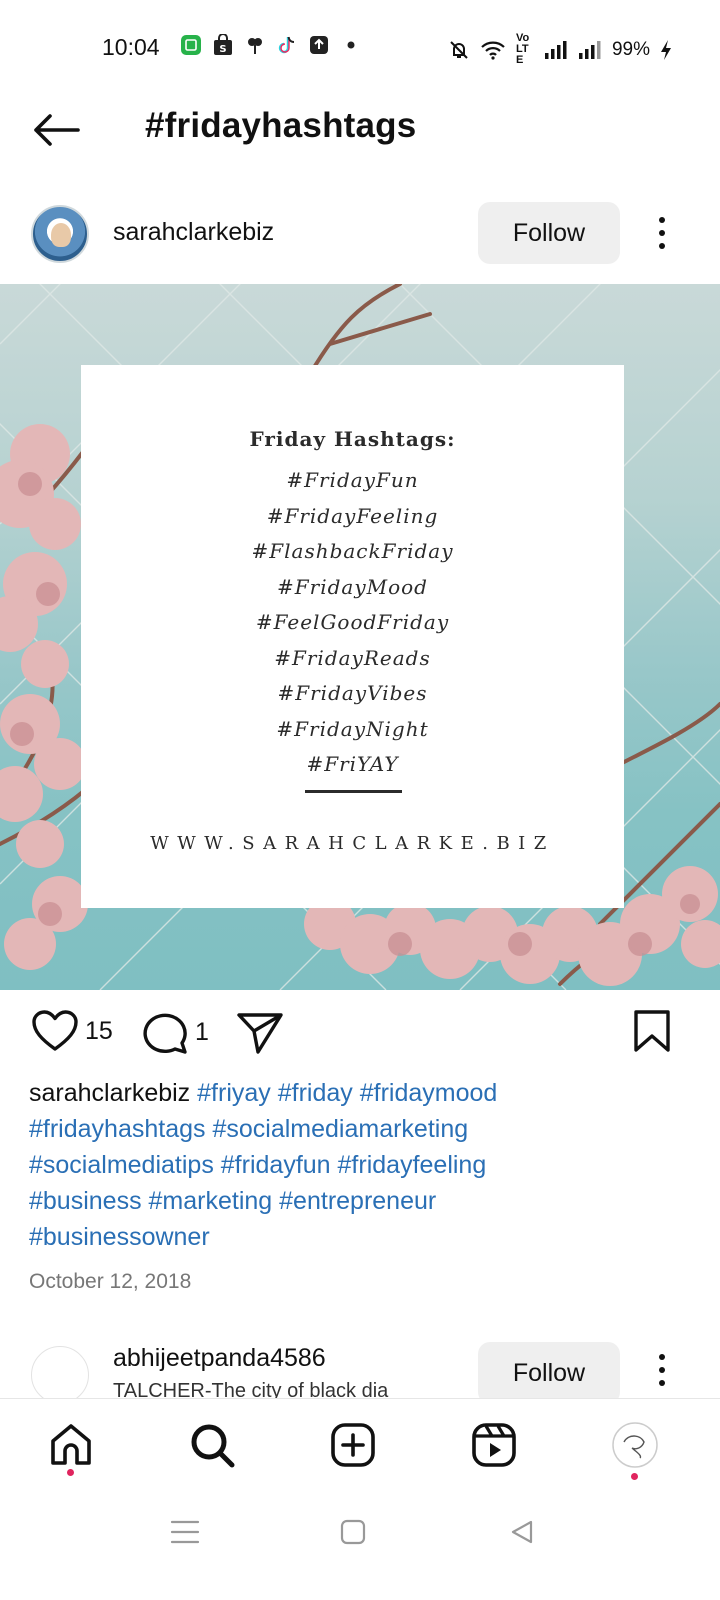 Image resolution: width=720 pixels, height=1600 pixels. Describe the element at coordinates (352, 586) in the screenshot. I see `card-tag: #FridayMood` at that location.